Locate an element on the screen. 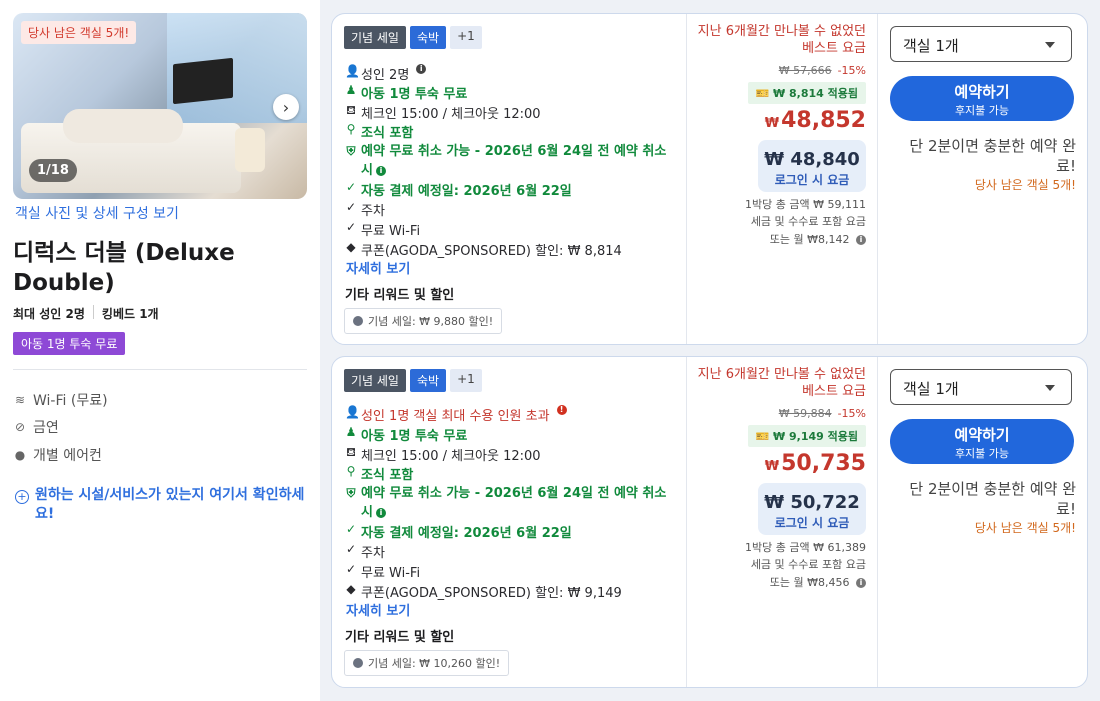 The height and width of the screenshot is (701, 1100). login-price-label: 로그인 시 요금 is located at coordinates (812, 523).